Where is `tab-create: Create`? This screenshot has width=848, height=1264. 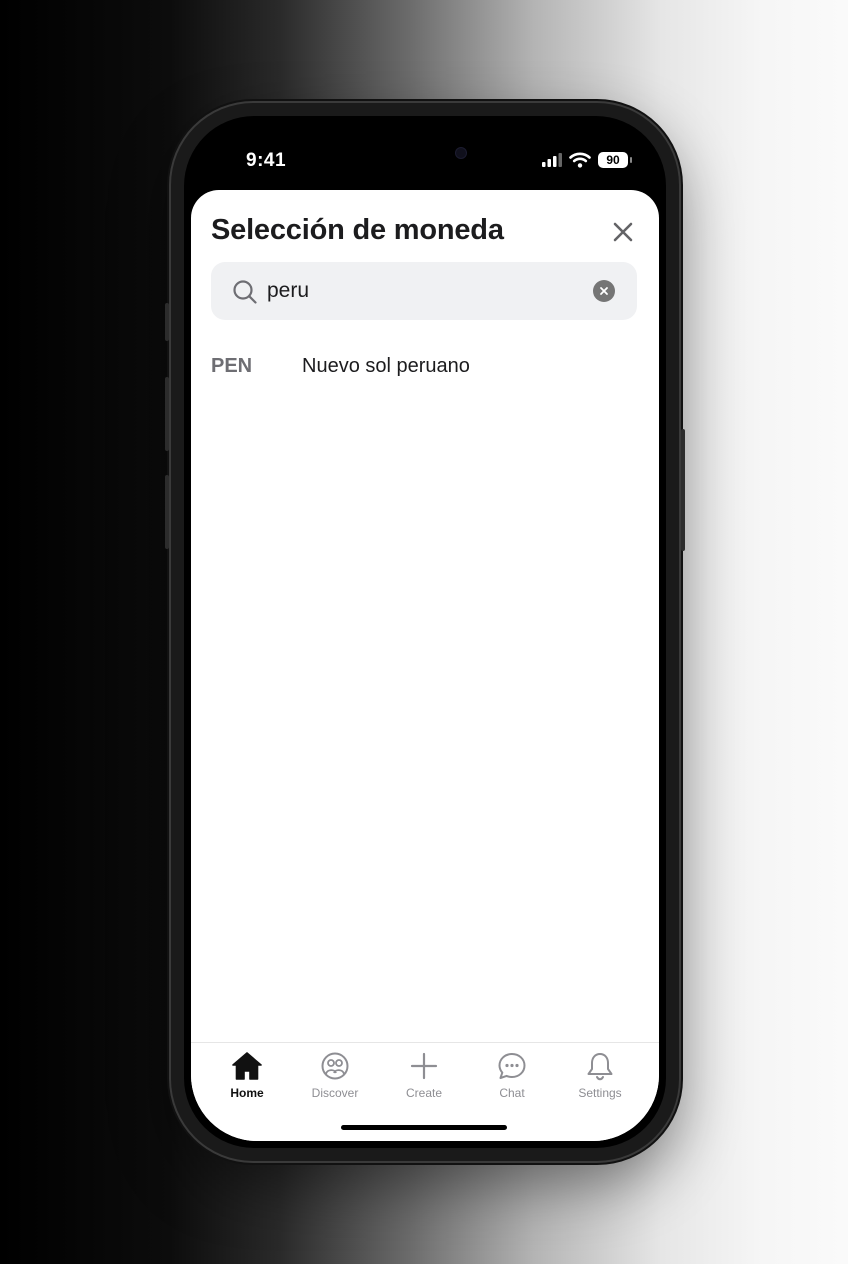 tab-create: Create is located at coordinates (424, 1078).